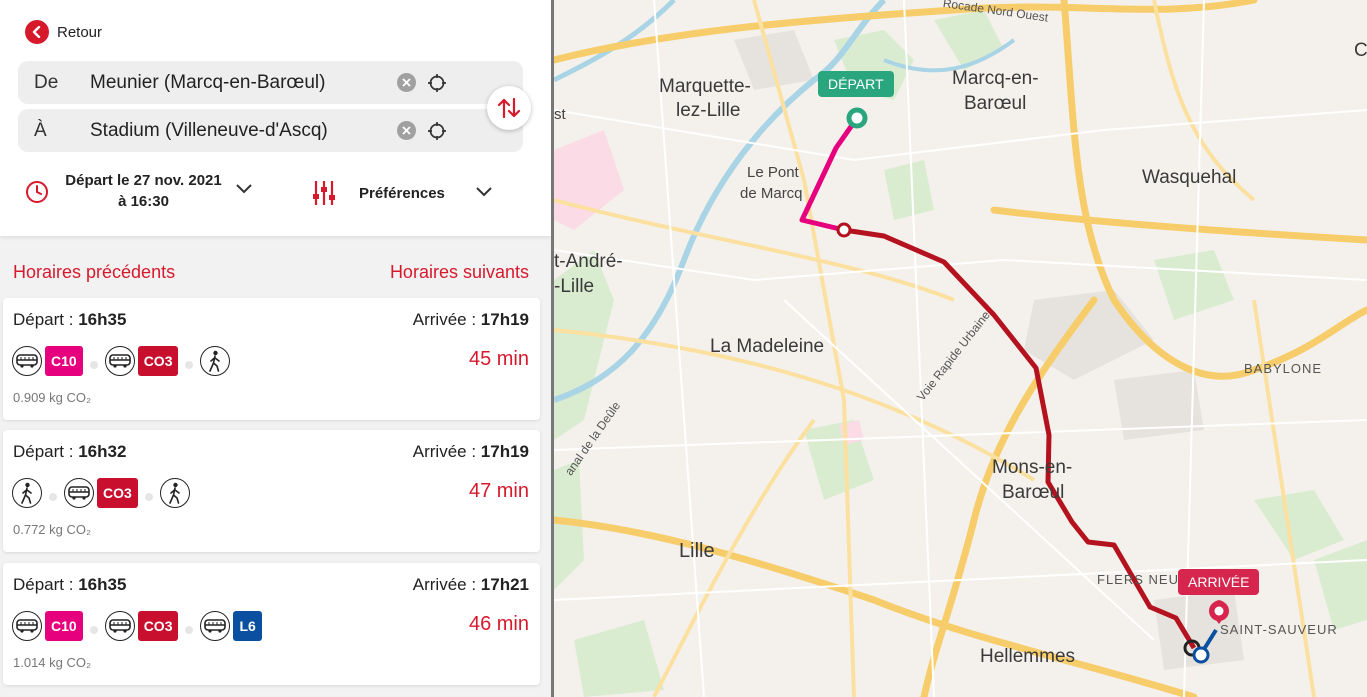 This screenshot has height=697, width=1367. What do you see at coordinates (406, 130) in the screenshot?
I see `clear-to-icon` at bounding box center [406, 130].